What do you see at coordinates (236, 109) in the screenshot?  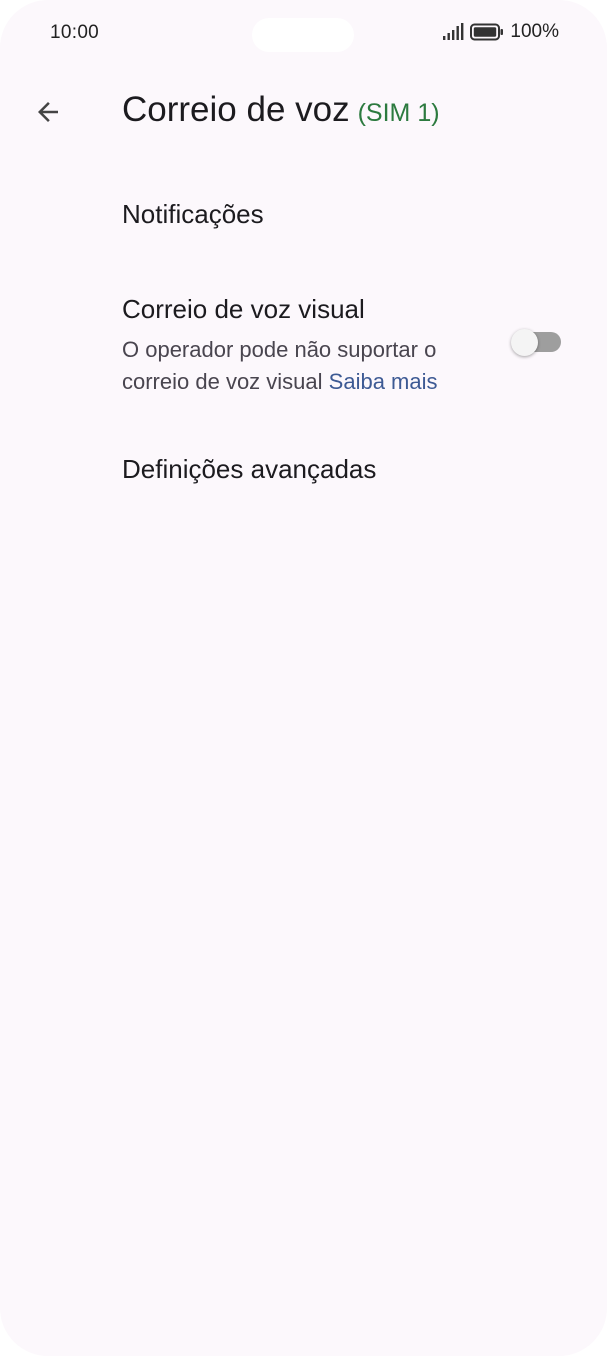 I see `page-title-text: Correio de voz` at bounding box center [236, 109].